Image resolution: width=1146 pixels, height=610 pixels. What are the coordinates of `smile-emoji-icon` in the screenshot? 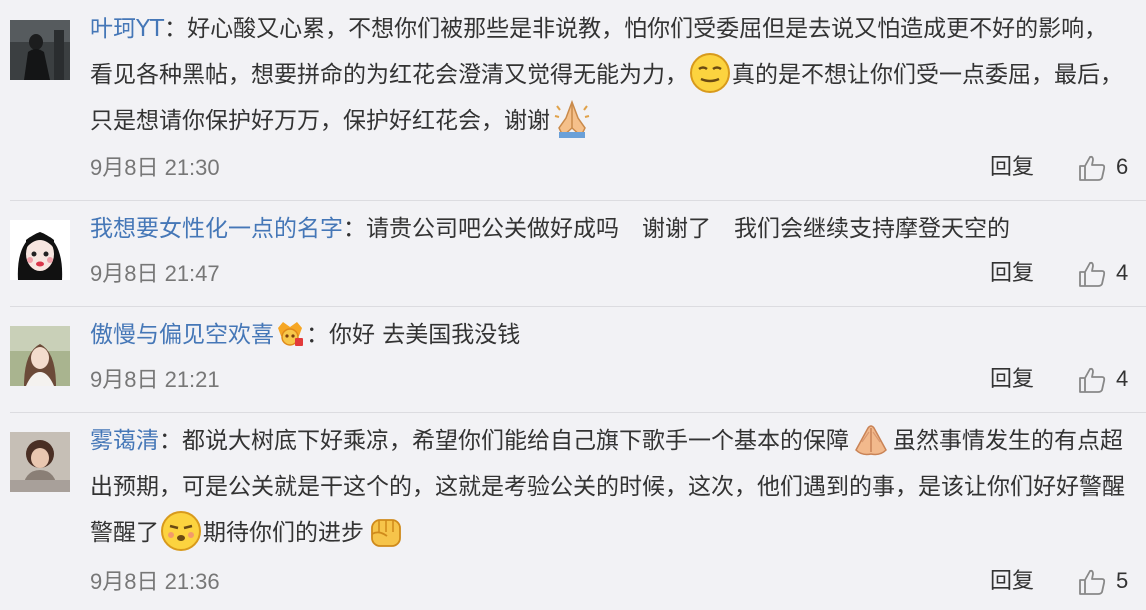 It's located at (710, 73).